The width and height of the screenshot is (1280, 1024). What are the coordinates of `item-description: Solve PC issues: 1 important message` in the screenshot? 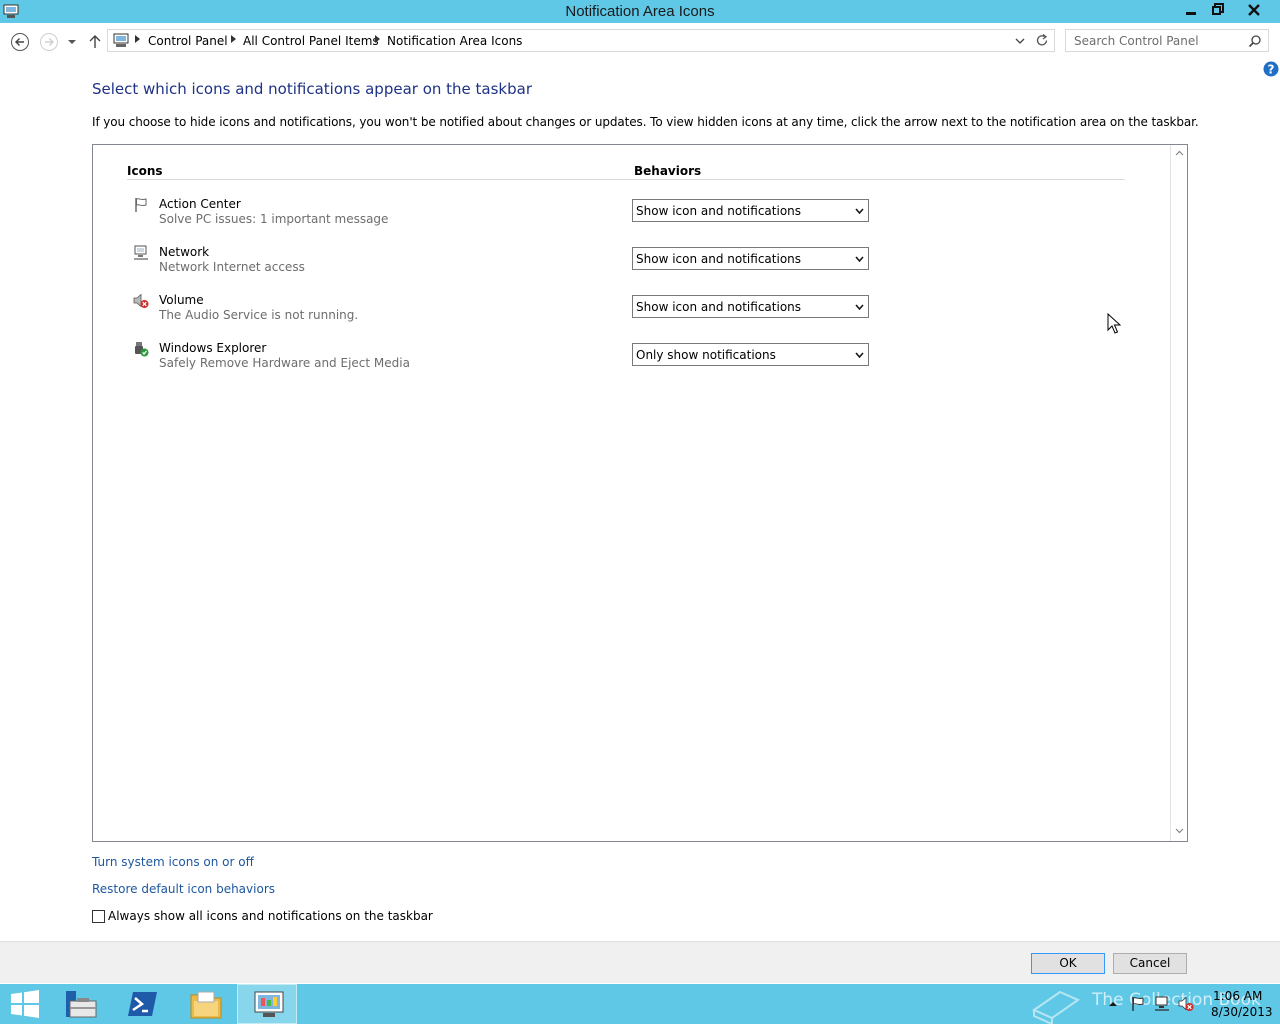 It's located at (274, 219).